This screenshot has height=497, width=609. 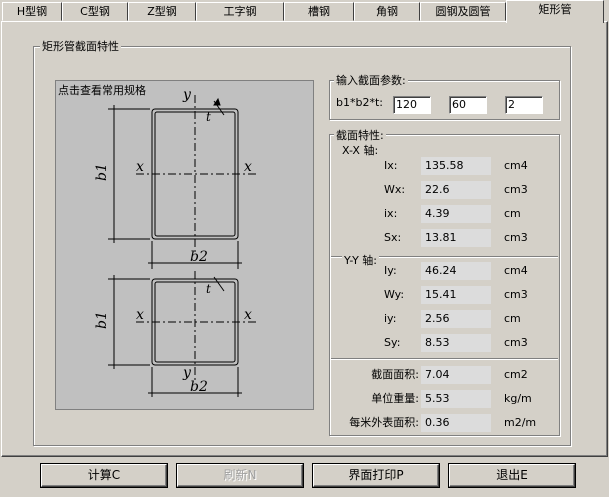 I want to click on print-button: 界面打印P, so click(x=376, y=475).